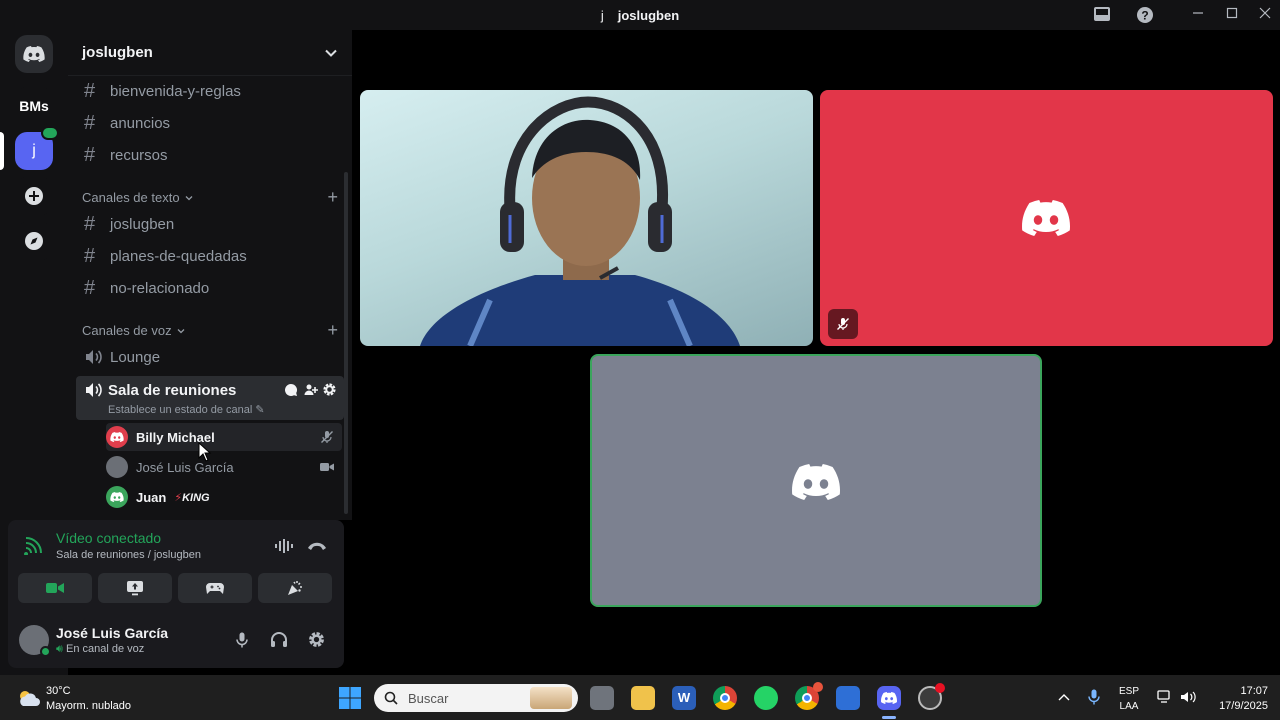  I want to click on system-clock: 17:07 17/9/2025, so click(1237, 699).